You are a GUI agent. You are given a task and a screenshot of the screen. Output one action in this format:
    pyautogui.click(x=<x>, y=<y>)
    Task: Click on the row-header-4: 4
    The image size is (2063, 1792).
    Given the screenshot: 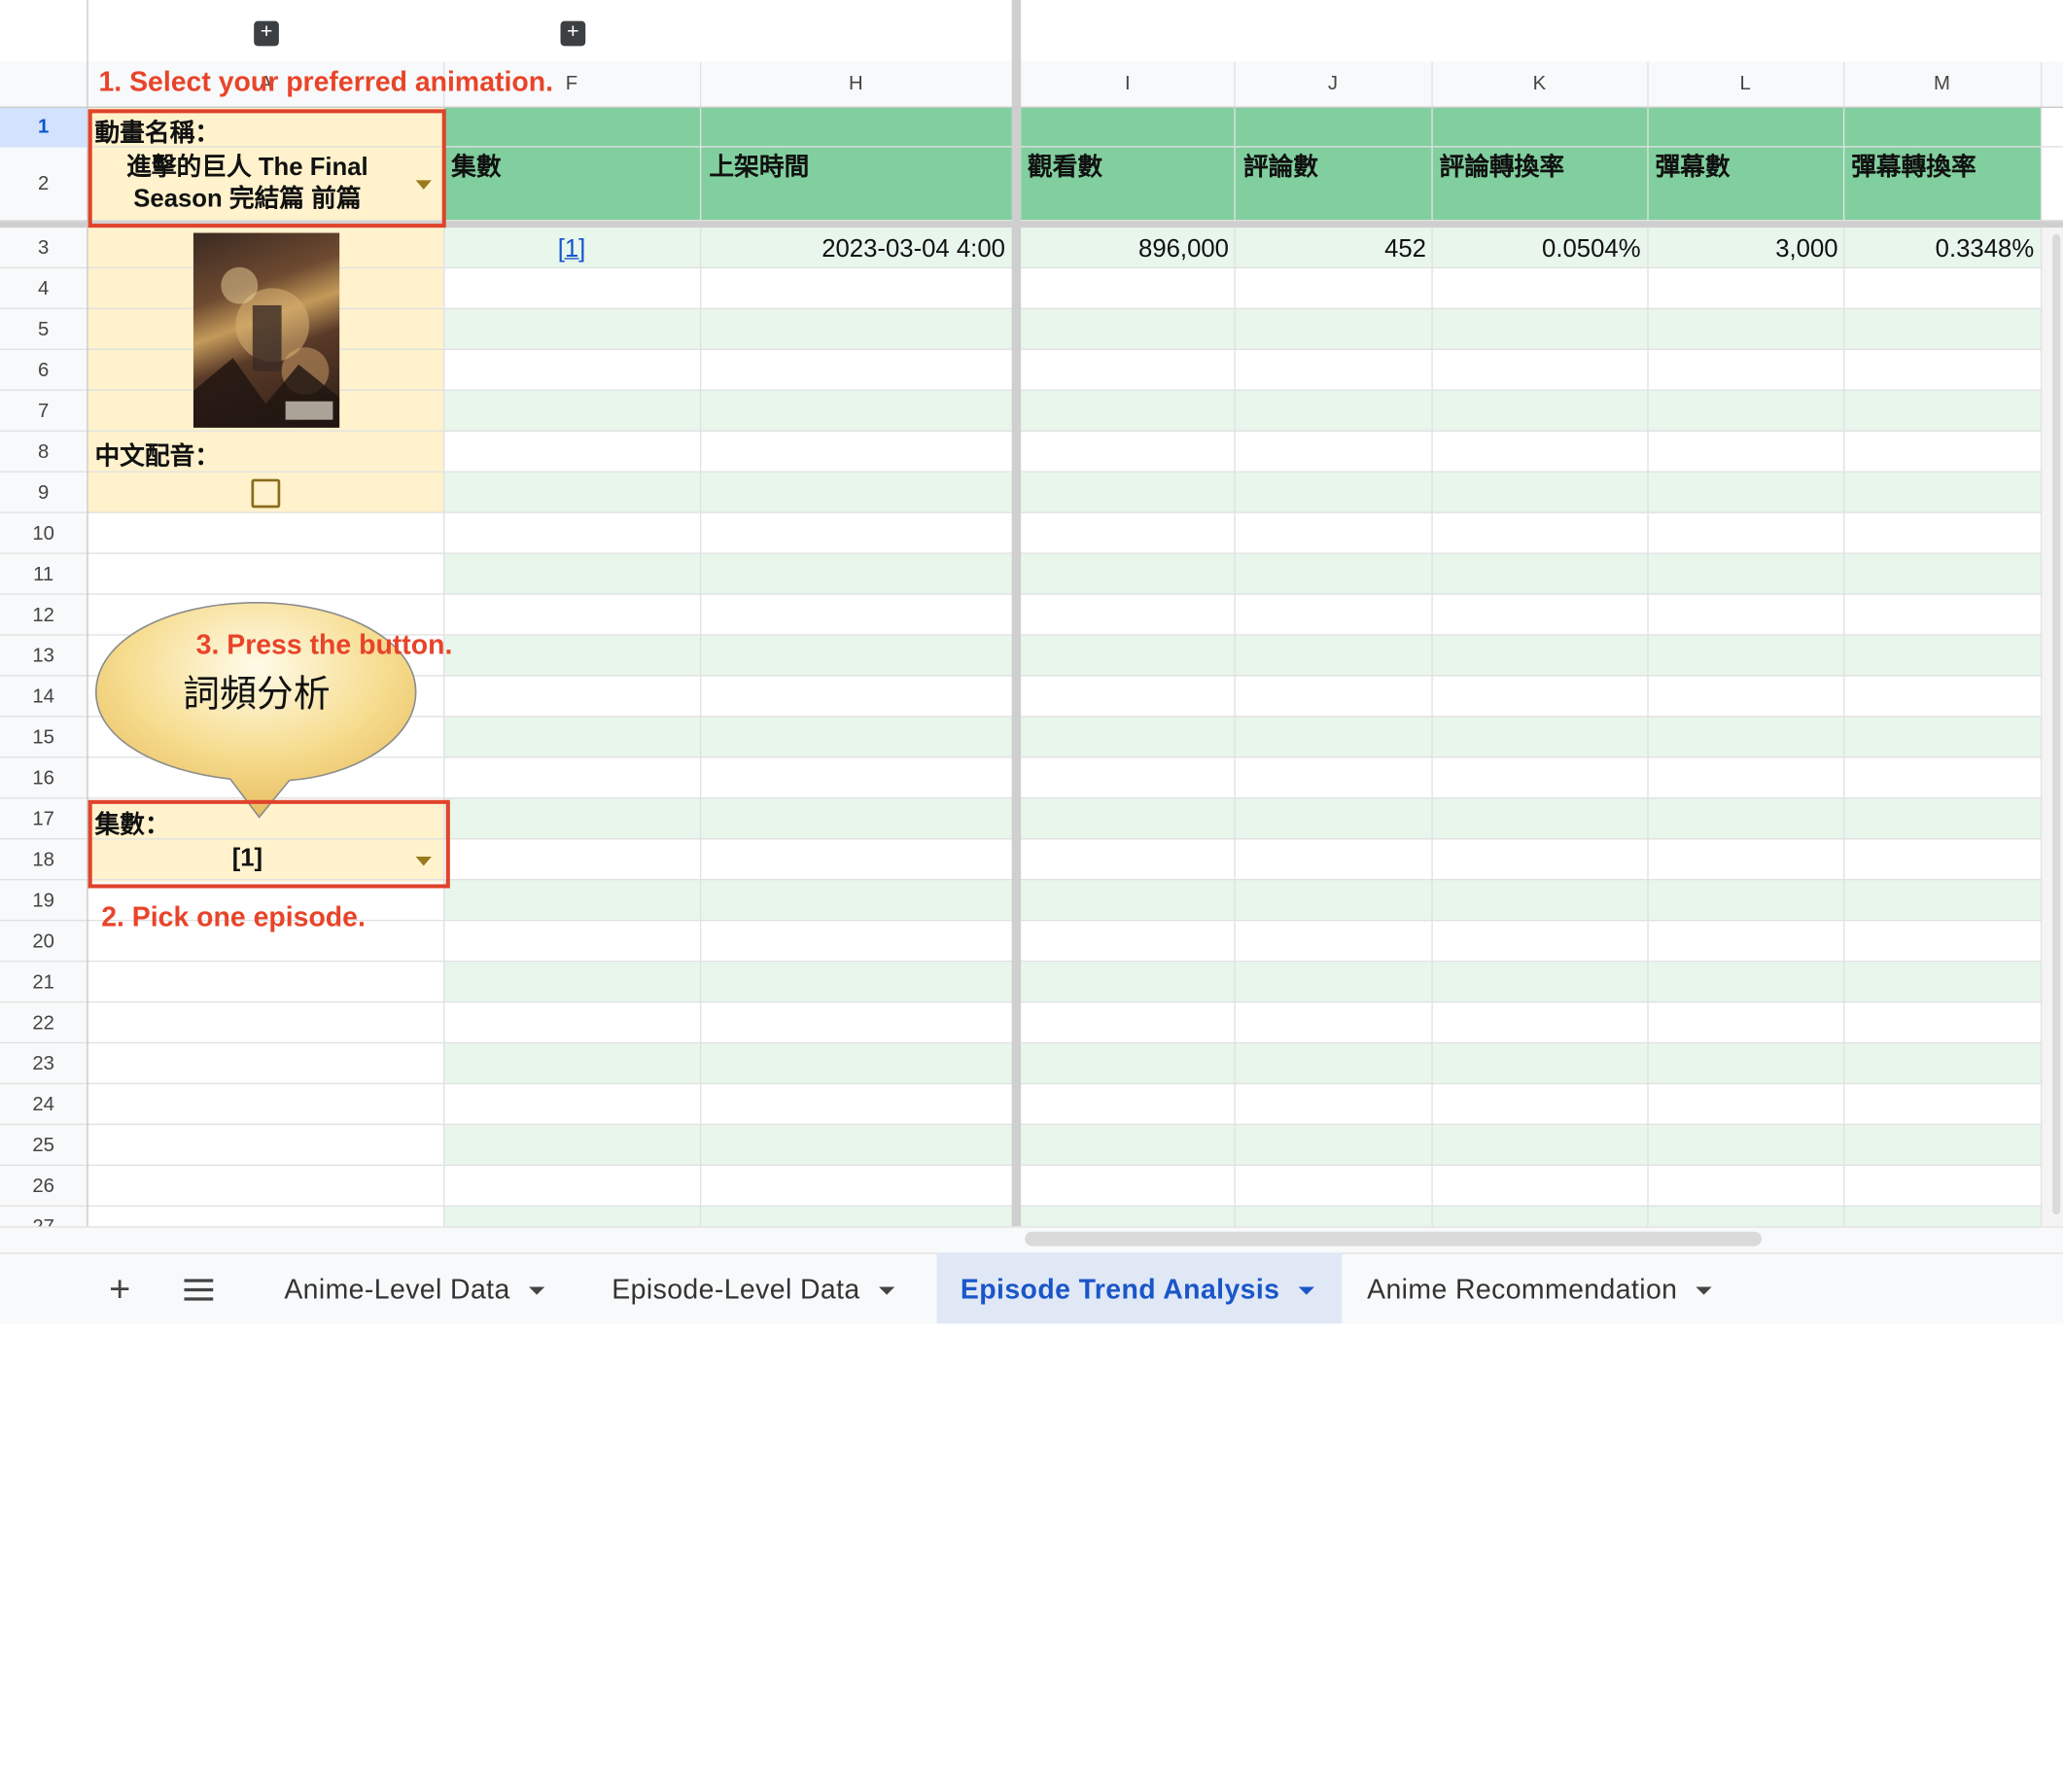 What is the action you would take?
    pyautogui.click(x=44, y=288)
    